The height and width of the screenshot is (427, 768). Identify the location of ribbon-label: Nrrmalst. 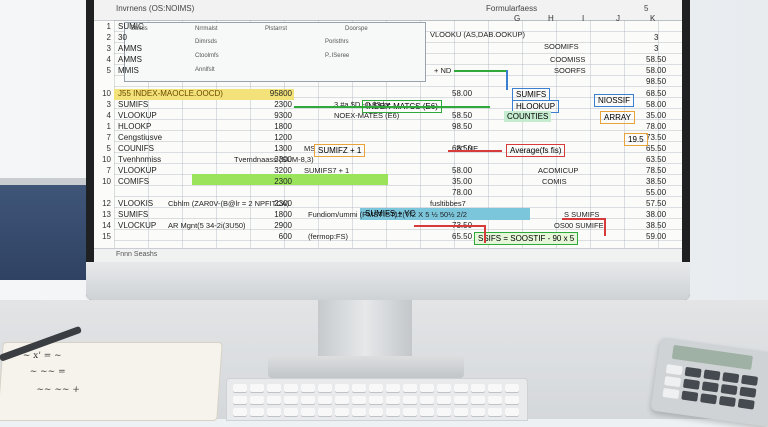
(206, 29).